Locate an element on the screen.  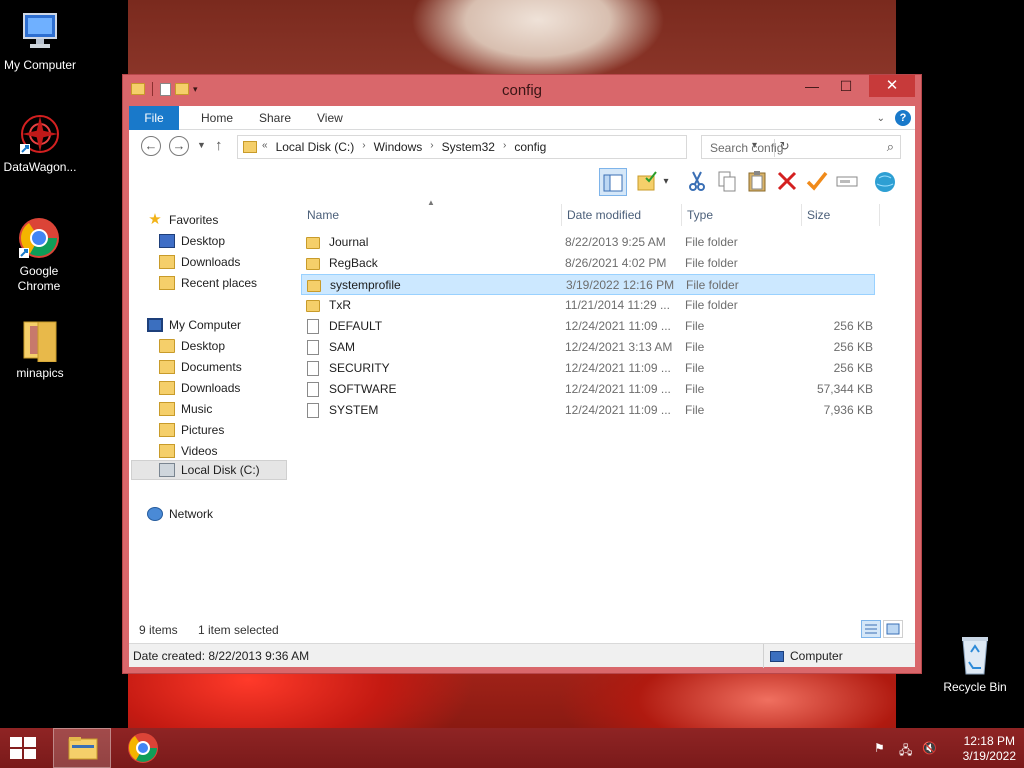
tab-home: Home is located at coordinates (217, 118).